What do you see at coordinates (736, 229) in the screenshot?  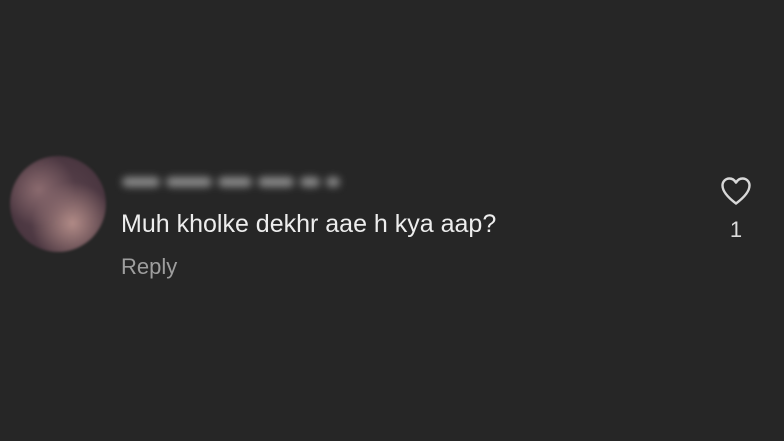 I see `like-count: 1` at bounding box center [736, 229].